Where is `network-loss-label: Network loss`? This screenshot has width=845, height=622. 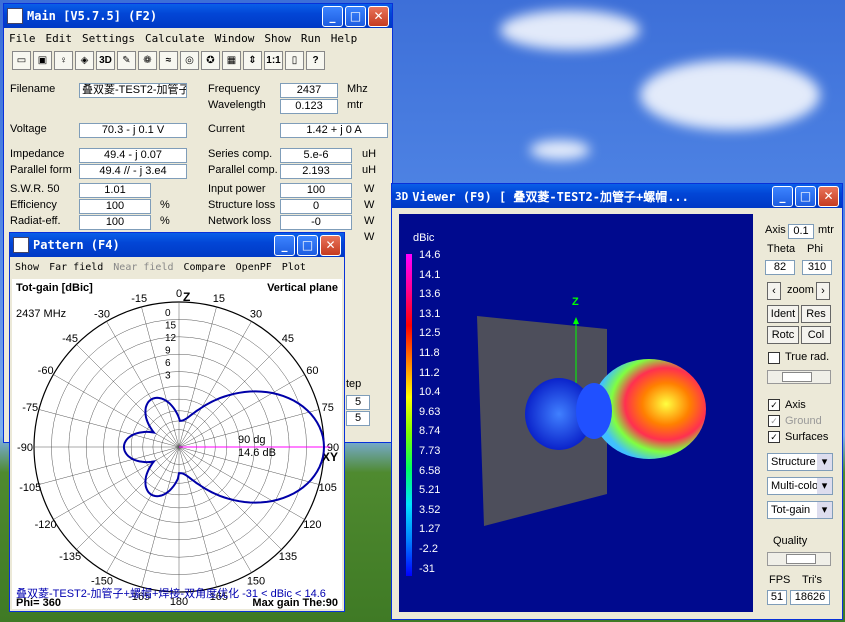 network-loss-label: Network loss is located at coordinates (239, 221).